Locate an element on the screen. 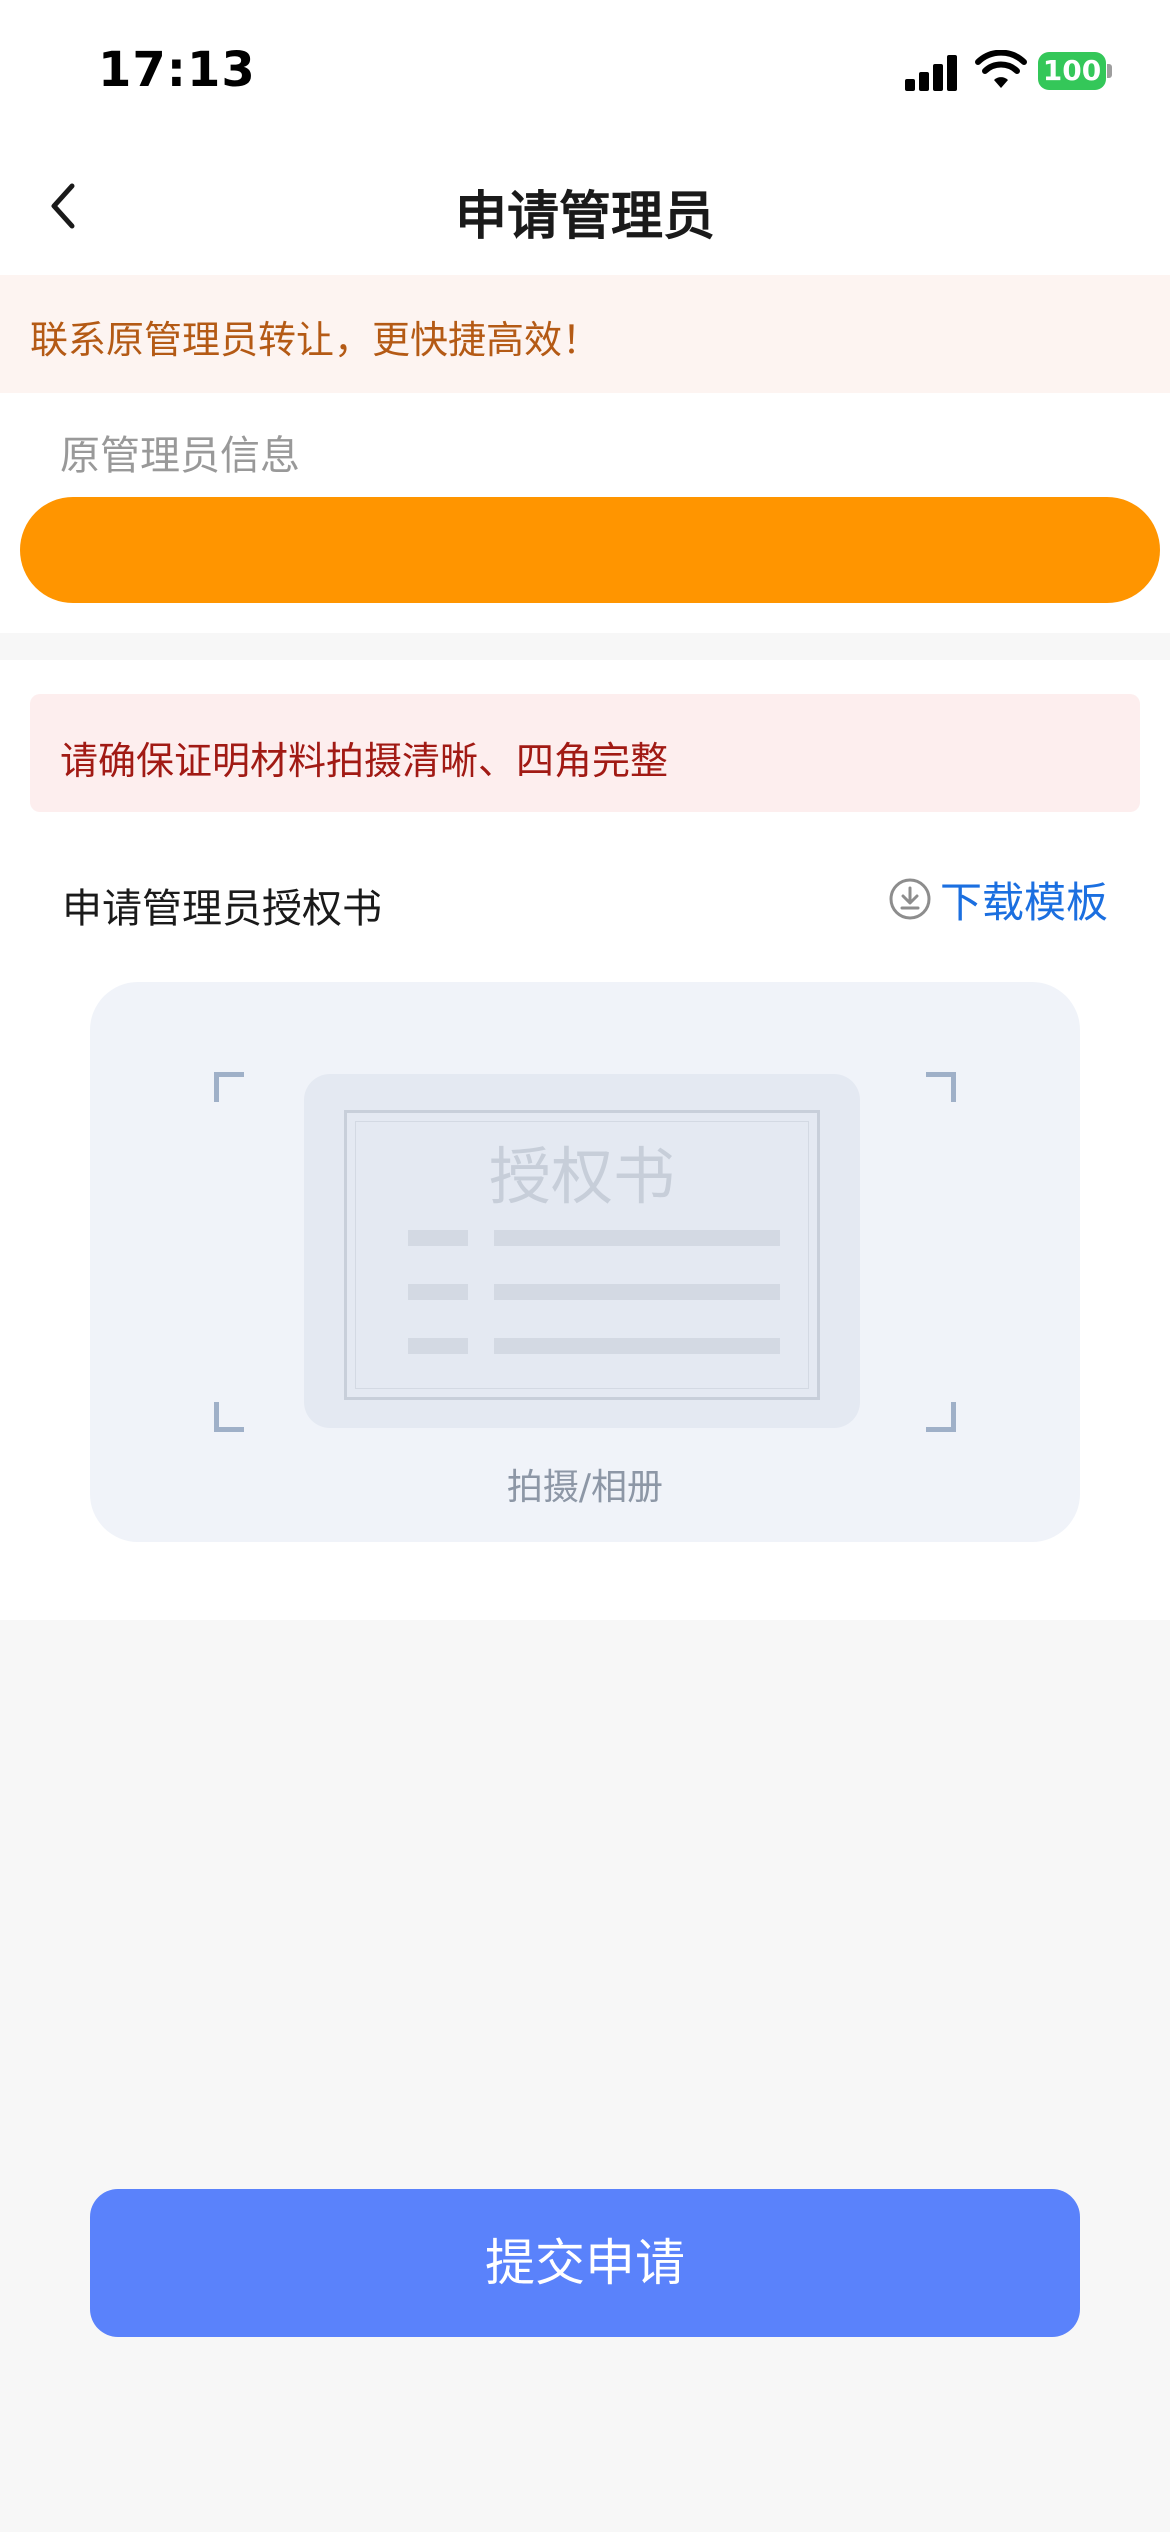  tip-banner-text: 联系原管理员转让，更快捷高效！ is located at coordinates (315, 340).